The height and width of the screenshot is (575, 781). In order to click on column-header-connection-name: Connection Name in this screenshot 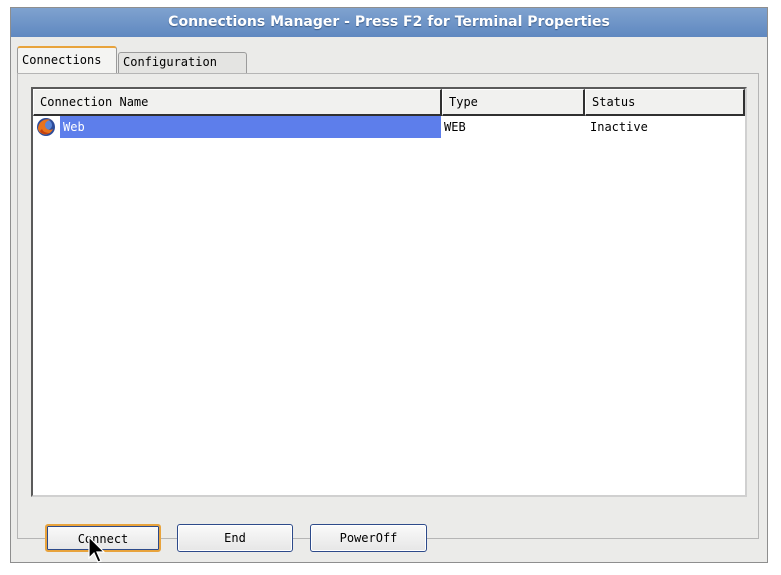, I will do `click(237, 102)`.